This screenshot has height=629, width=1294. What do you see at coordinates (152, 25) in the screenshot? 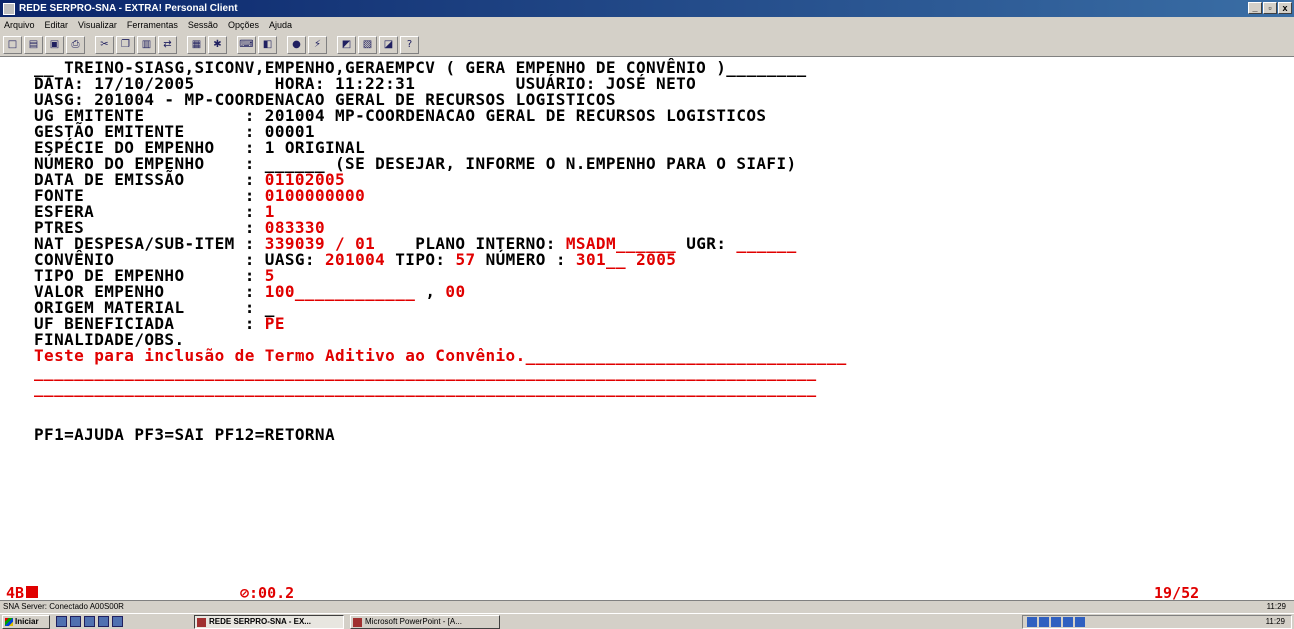
I see `menu-ferramentas: Ferramentas` at bounding box center [152, 25].